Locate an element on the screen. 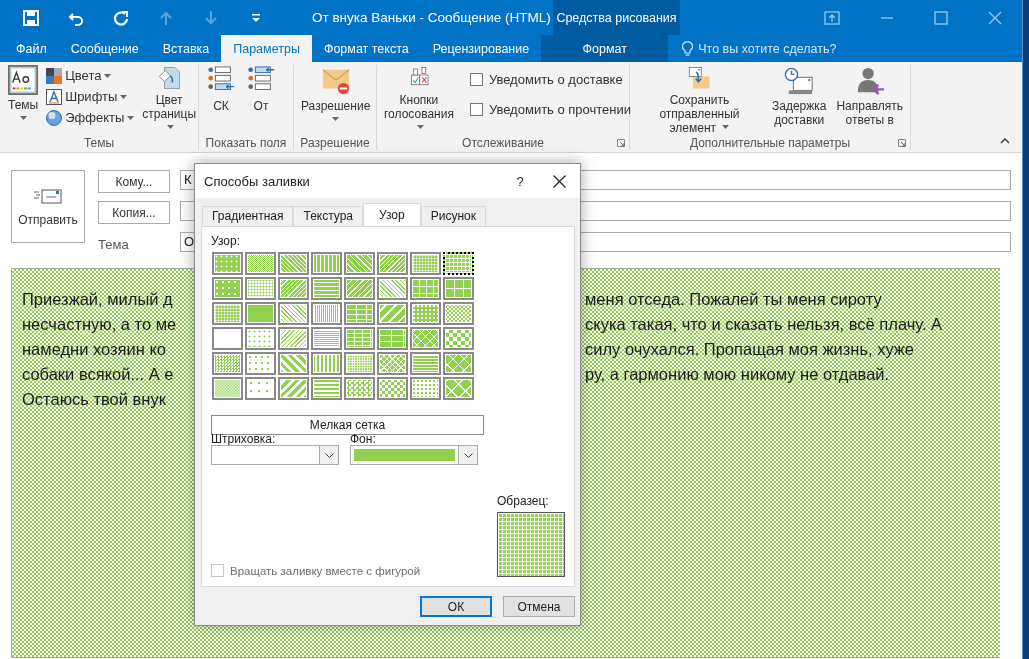 The image size is (1029, 659). dialog-tab: Текстура is located at coordinates (328, 216).